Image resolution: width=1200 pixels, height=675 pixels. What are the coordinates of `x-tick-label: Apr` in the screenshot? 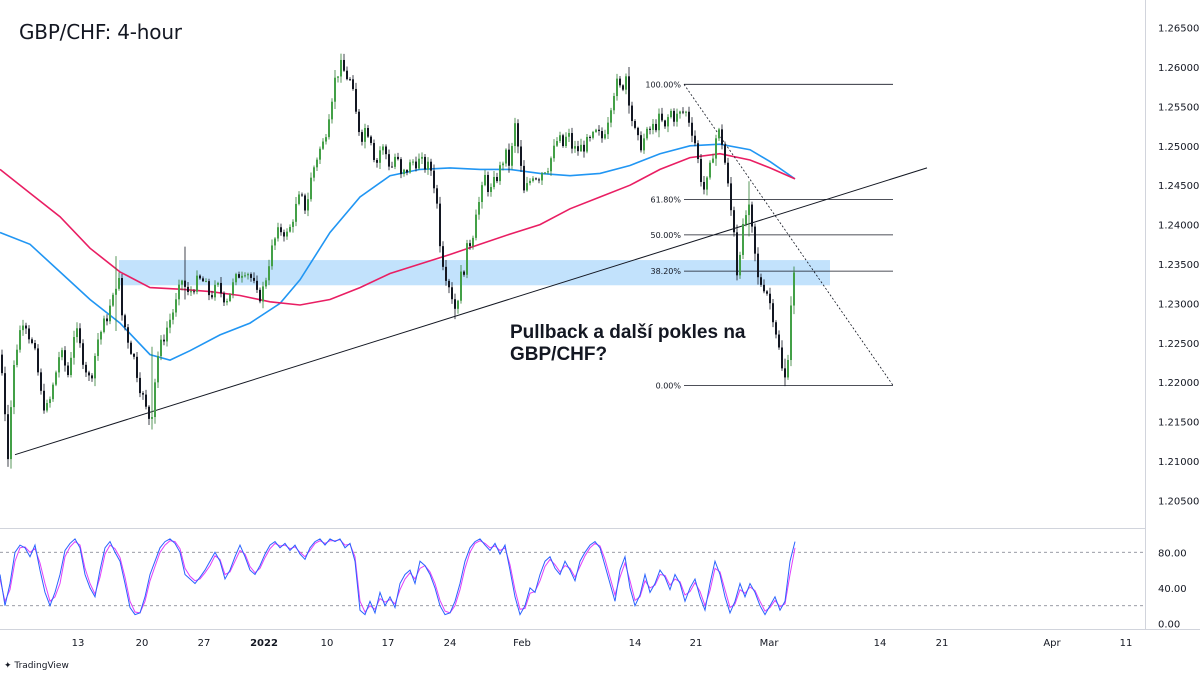 It's located at (1052, 643).